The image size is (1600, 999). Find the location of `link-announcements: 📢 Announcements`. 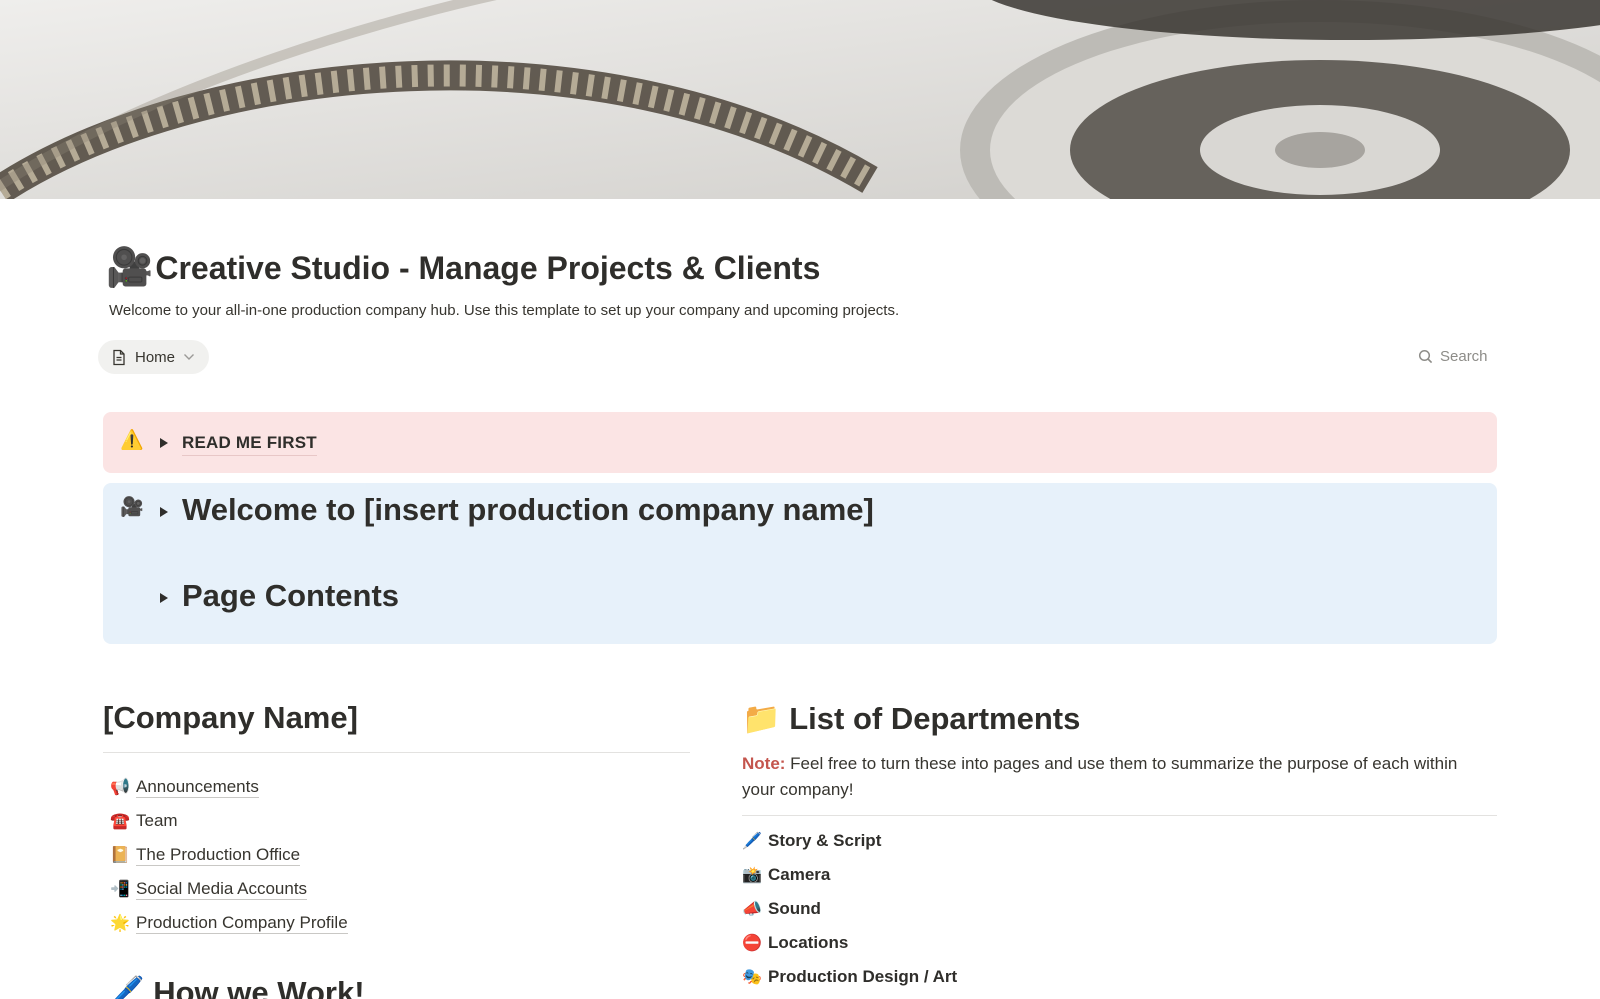

link-announcements: 📢 Announcements is located at coordinates (229, 787).